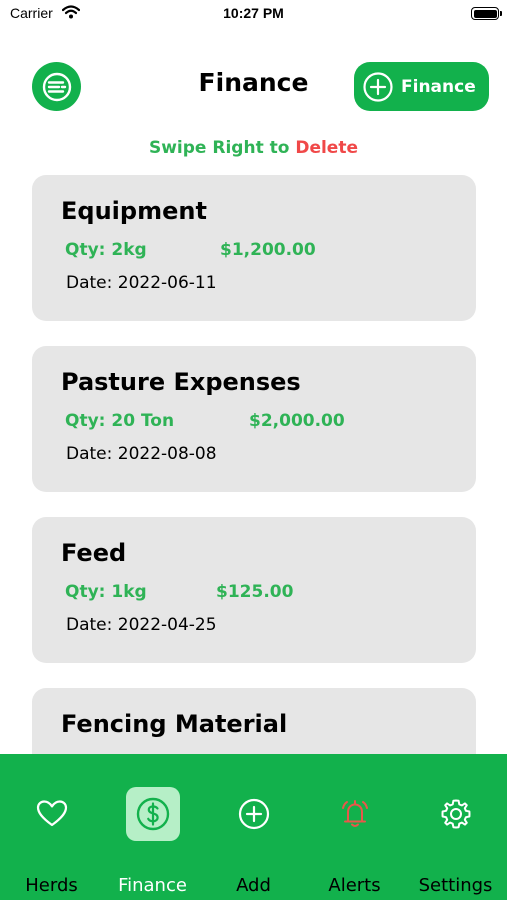 The width and height of the screenshot is (507, 900). I want to click on dollar-circle-icon, so click(152, 814).